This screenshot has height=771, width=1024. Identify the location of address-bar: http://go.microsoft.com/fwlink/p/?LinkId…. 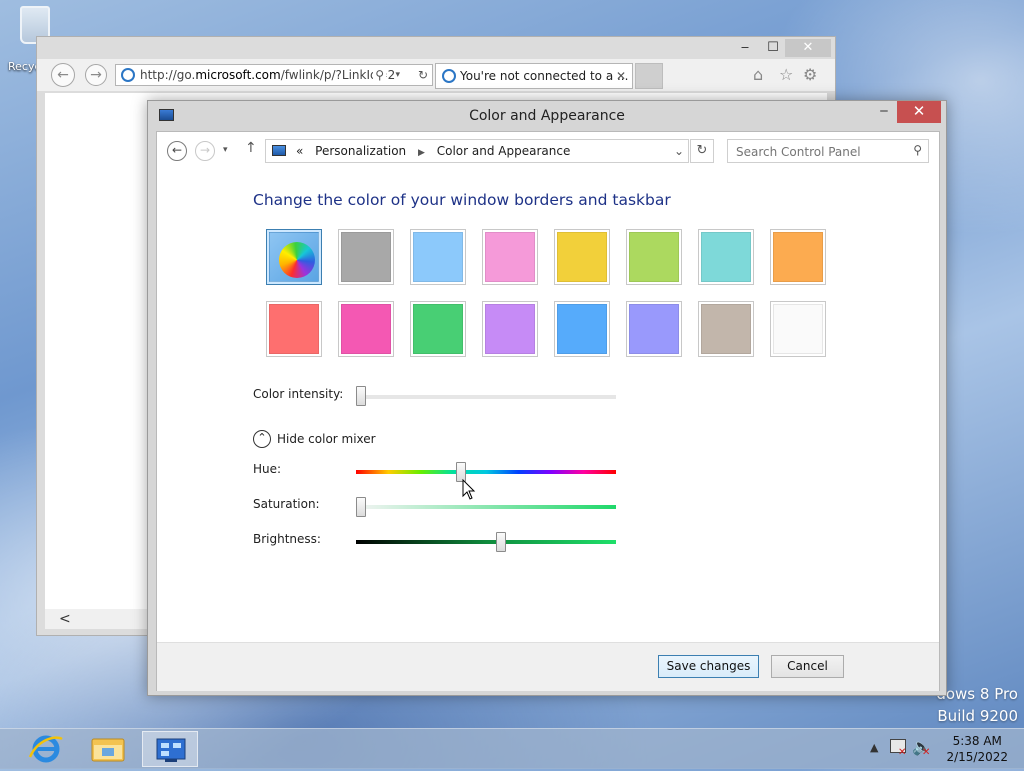
(274, 75).